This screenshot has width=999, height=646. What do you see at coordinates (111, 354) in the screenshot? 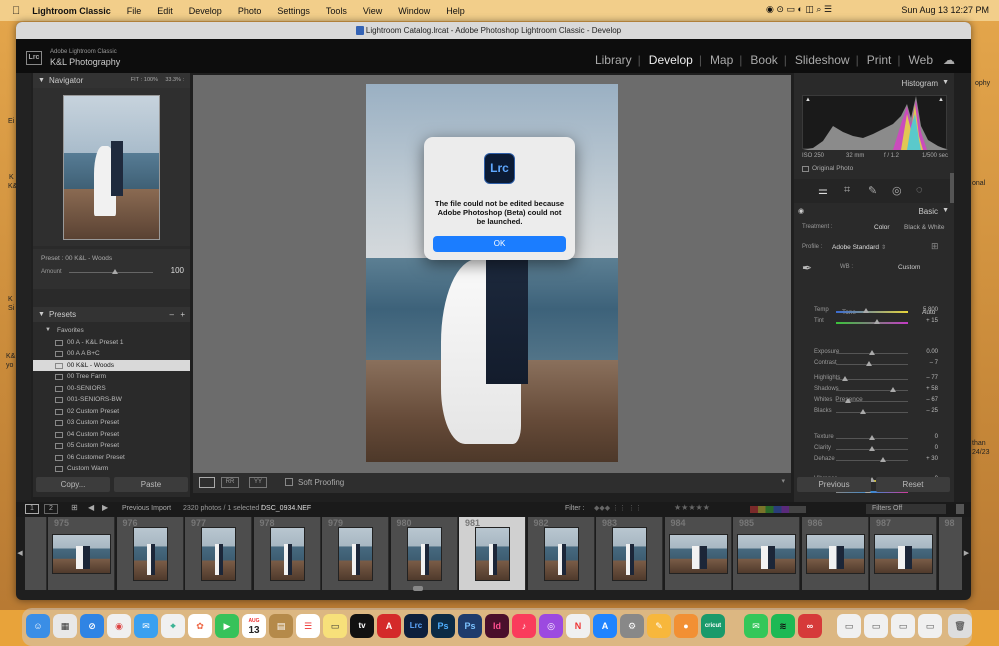
I see `preset-item: 00 A A B+C` at bounding box center [111, 354].